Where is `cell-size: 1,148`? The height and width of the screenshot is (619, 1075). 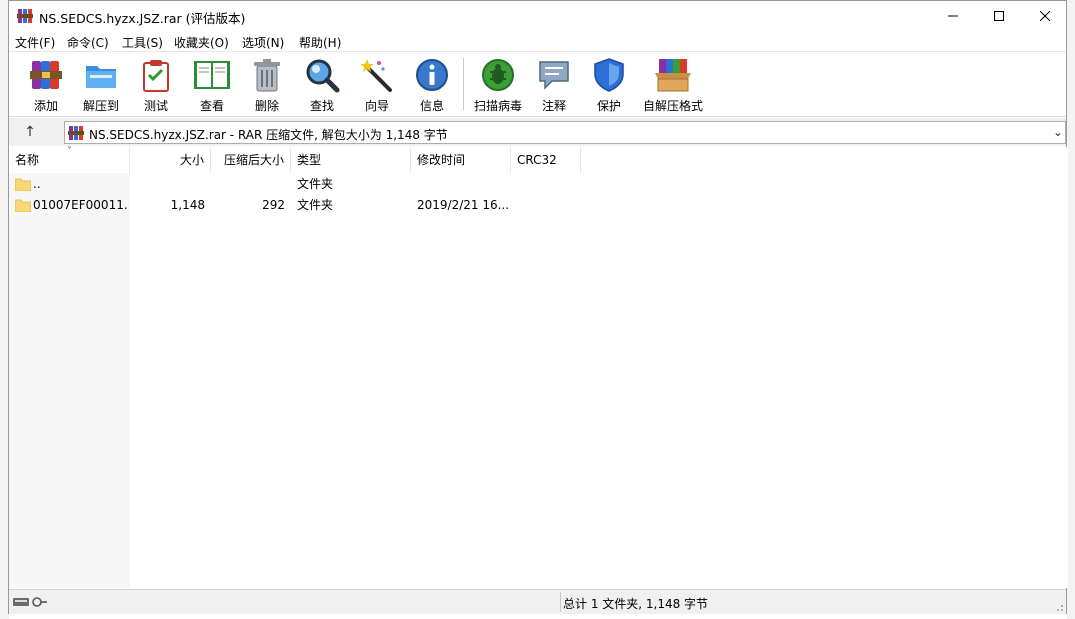
cell-size: 1,148 is located at coordinates (187, 205).